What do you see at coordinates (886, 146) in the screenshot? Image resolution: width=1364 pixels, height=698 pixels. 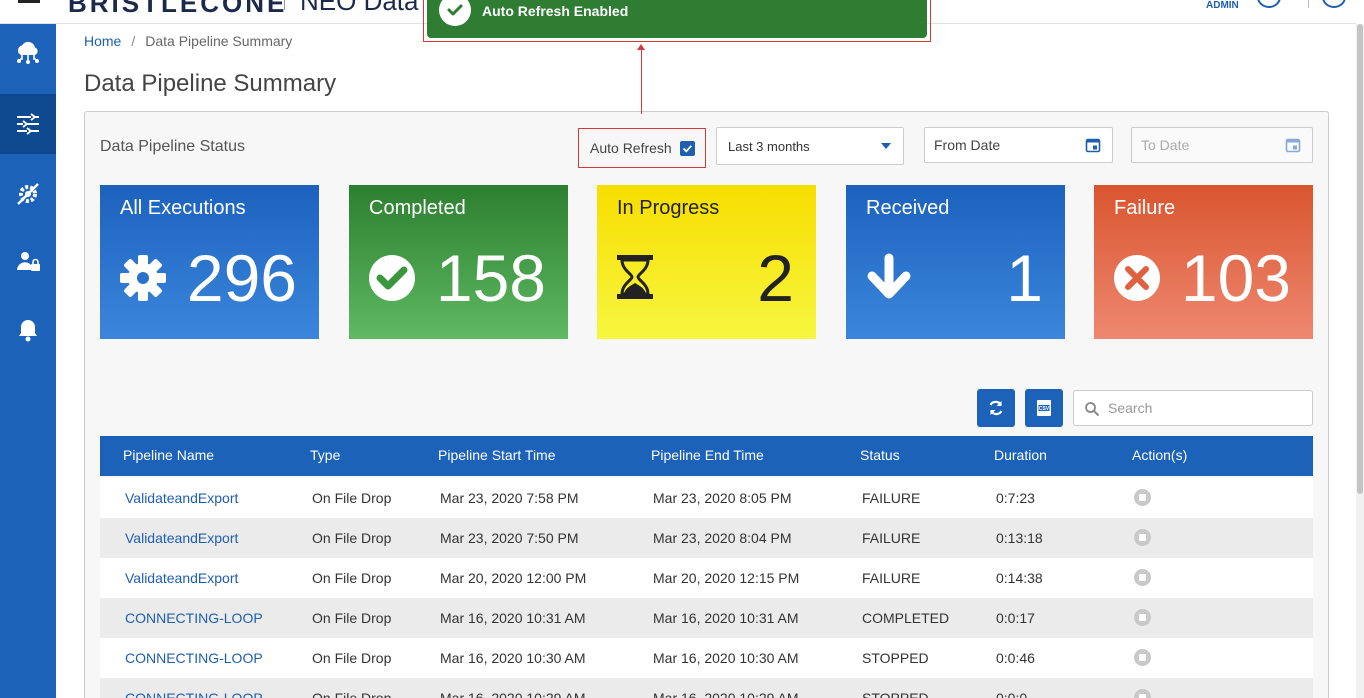 I see `chevron-down-icon` at bounding box center [886, 146].